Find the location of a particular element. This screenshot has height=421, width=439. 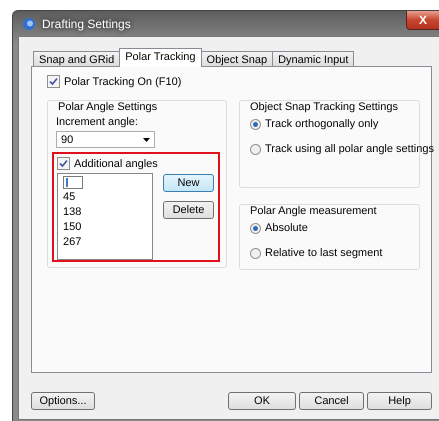

window-title: Drafting Settings is located at coordinates (86, 23).